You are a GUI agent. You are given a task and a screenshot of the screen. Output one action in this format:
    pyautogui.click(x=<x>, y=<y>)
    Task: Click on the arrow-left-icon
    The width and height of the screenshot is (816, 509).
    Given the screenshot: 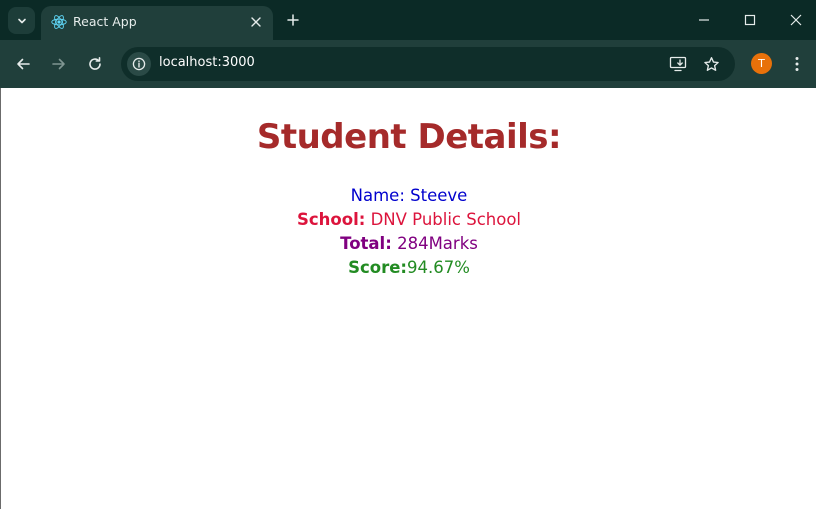 What is the action you would take?
    pyautogui.click(x=23, y=64)
    